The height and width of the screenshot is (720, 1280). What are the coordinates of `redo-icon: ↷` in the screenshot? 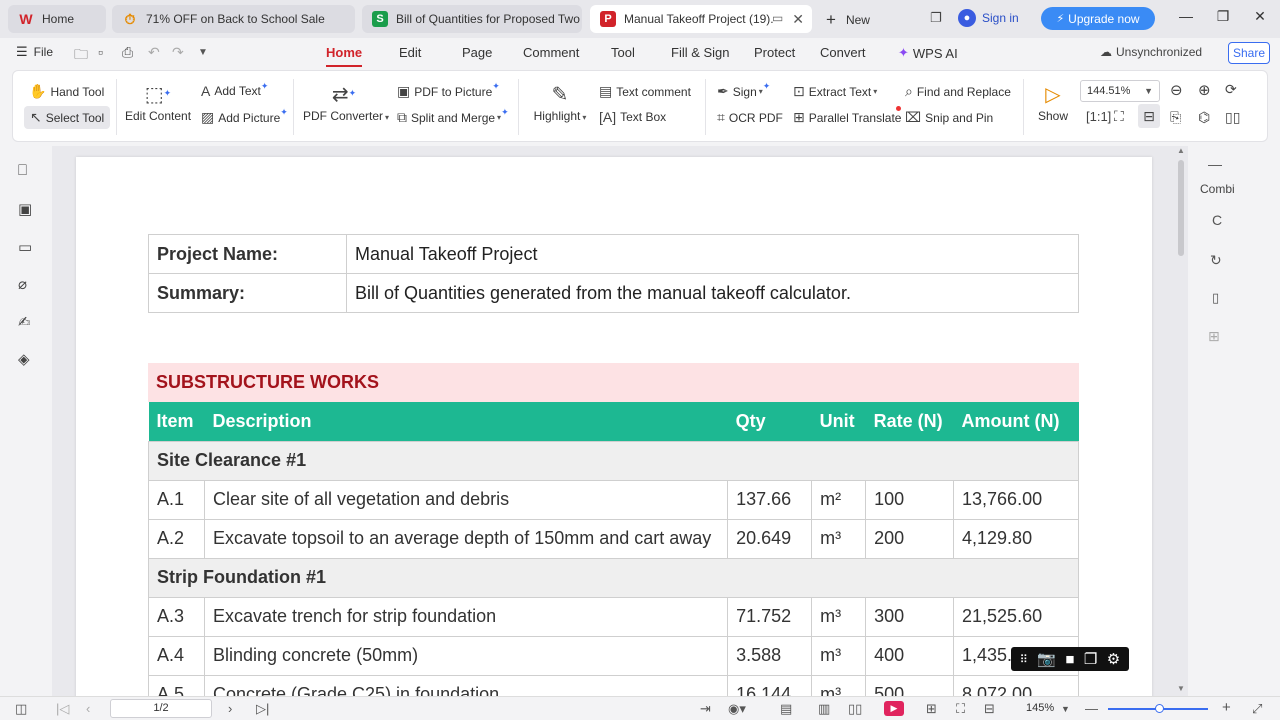 It's located at (178, 52).